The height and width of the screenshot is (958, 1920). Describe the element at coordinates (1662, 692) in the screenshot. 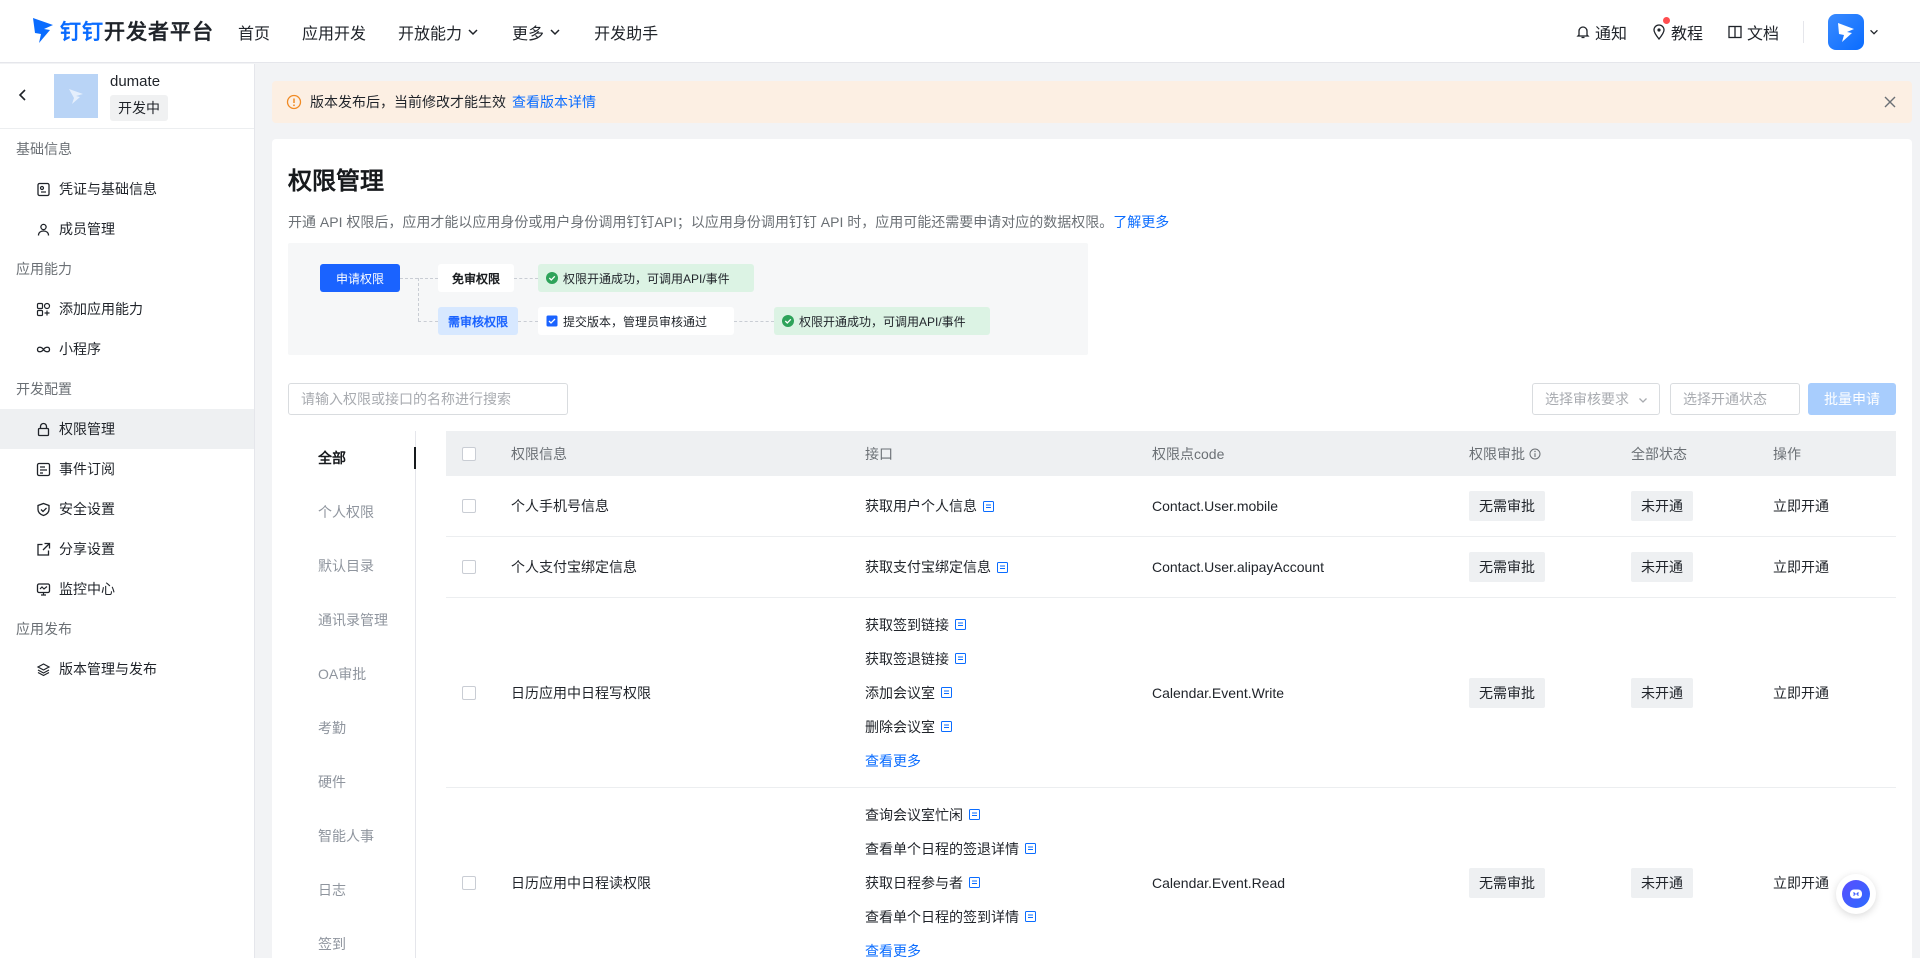

I see `state-tag: 未开通` at that location.